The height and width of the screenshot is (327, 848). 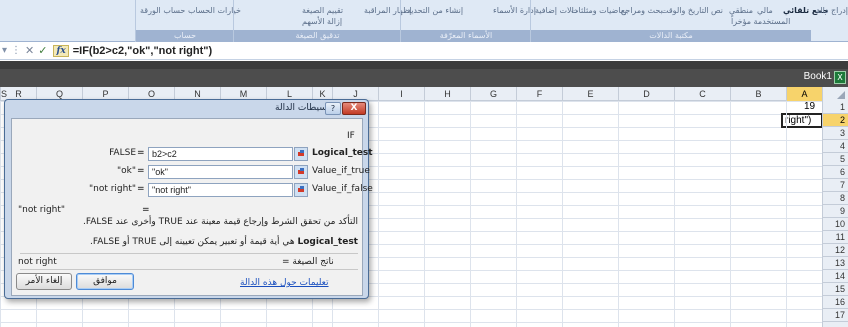 I want to click on dialog-titlebar: وسيطات الدالة ? X, so click(x=186, y=108).